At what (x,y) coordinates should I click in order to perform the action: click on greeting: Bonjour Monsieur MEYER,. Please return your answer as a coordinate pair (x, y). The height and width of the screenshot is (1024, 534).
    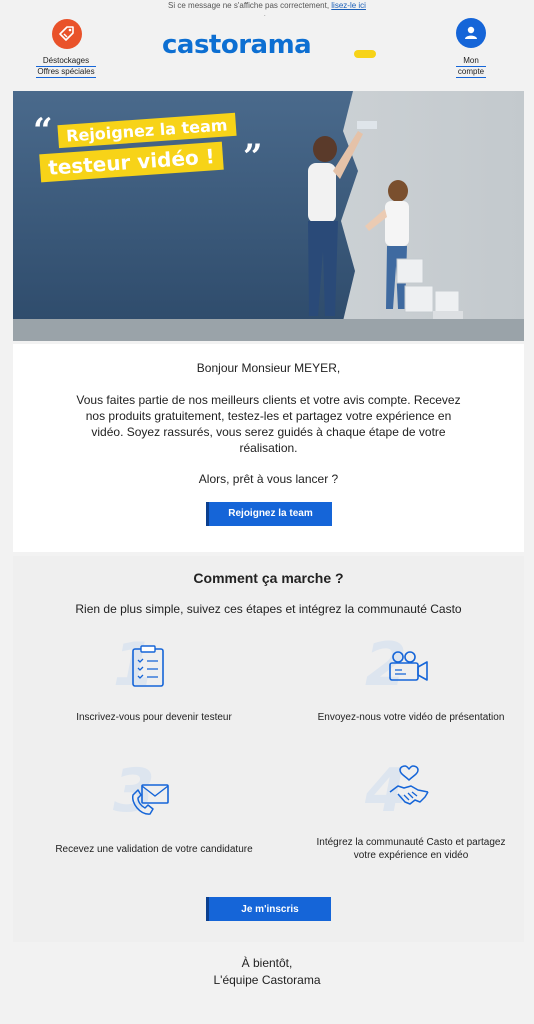
    Looking at the image, I should click on (268, 368).